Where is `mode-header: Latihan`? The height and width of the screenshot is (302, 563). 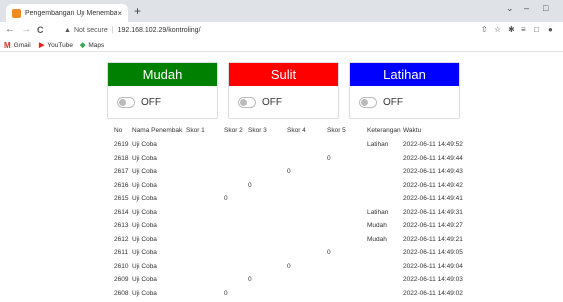 mode-header: Latihan is located at coordinates (404, 74).